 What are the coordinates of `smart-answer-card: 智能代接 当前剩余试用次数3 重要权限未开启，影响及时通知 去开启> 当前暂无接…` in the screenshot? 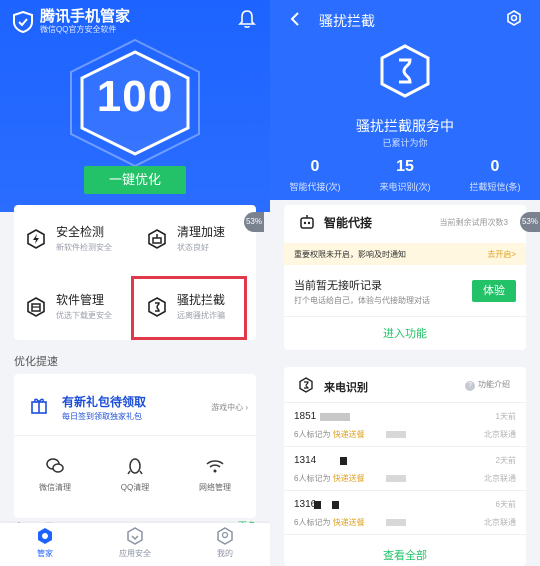 It's located at (405, 277).